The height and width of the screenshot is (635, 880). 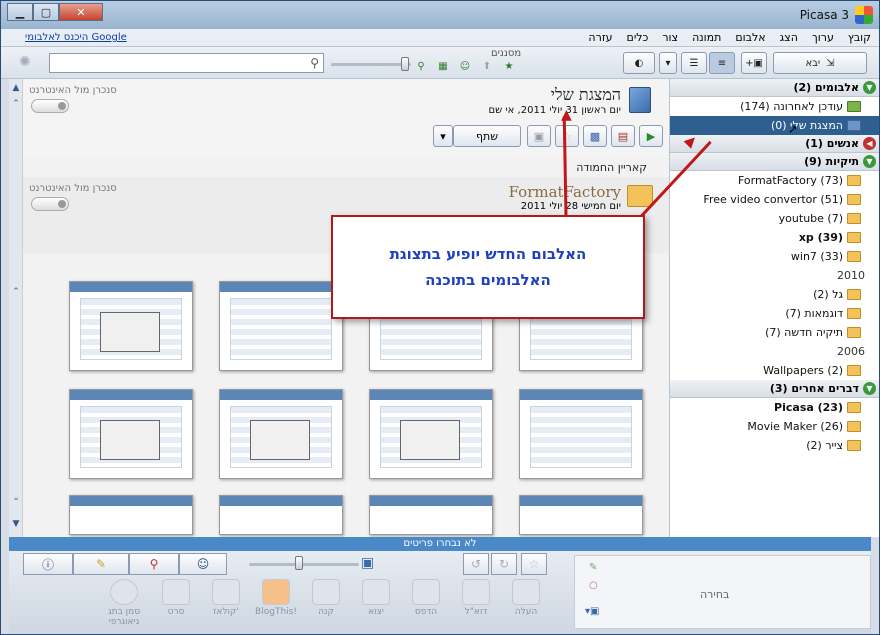 What do you see at coordinates (186, 63) in the screenshot?
I see `search-input: ⚲` at bounding box center [186, 63].